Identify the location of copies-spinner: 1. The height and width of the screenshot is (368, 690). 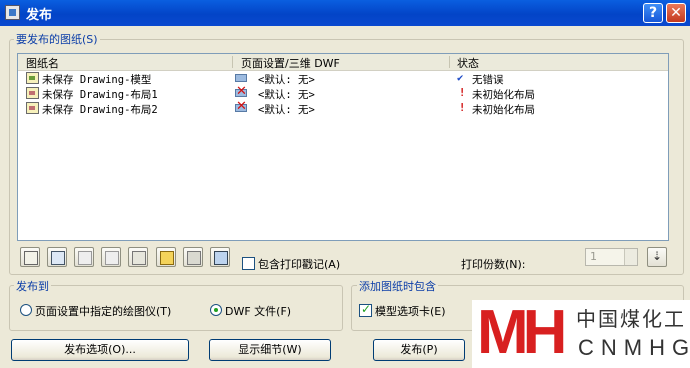
(611, 257).